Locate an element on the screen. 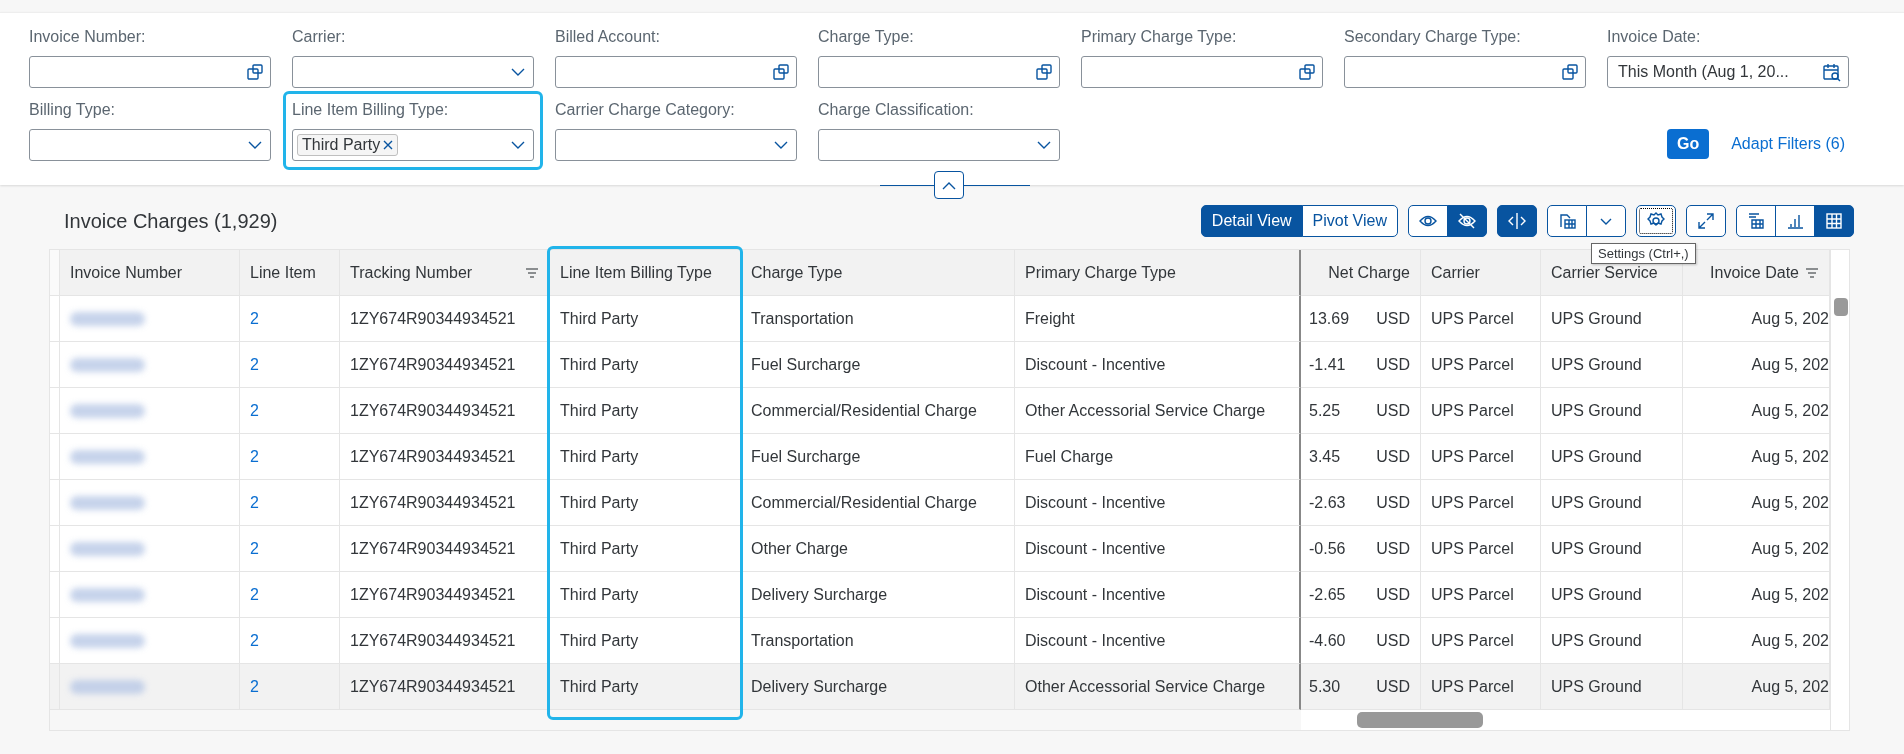 The image size is (1904, 754). fullscreen-icon is located at coordinates (1706, 221).